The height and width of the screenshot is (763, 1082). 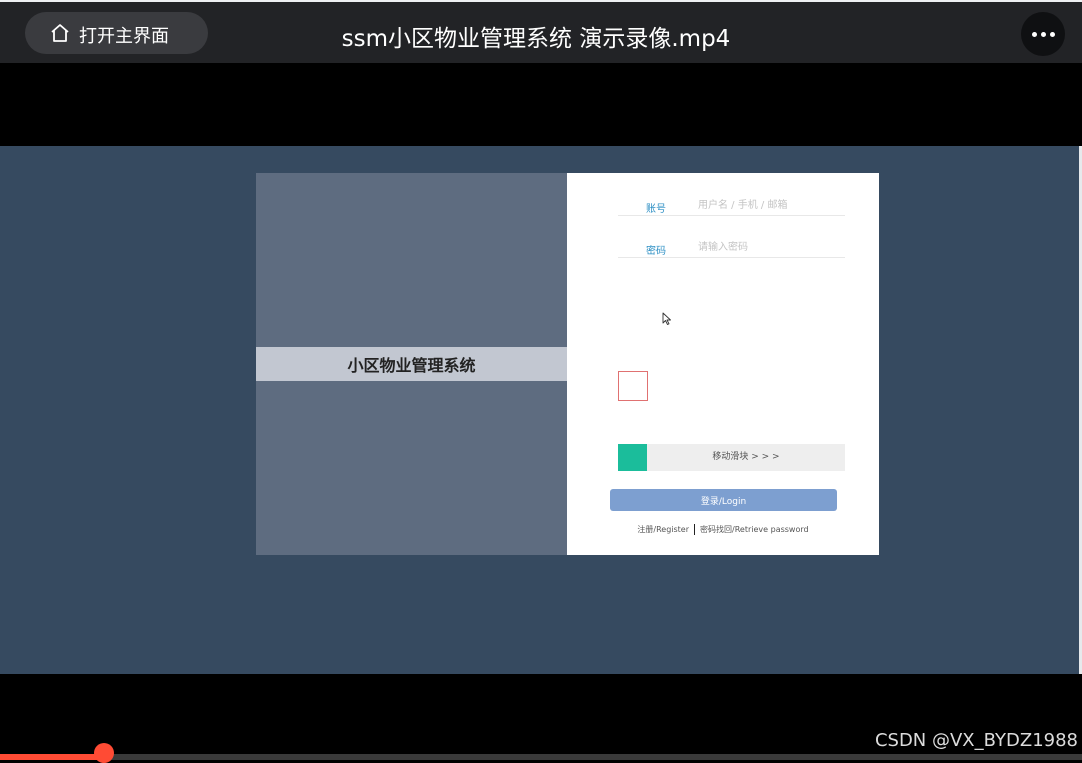 I want to click on player-top-bar: 打开主界面 ssm小区物业管理系统 演示录像.mp4, so click(x=541, y=31).